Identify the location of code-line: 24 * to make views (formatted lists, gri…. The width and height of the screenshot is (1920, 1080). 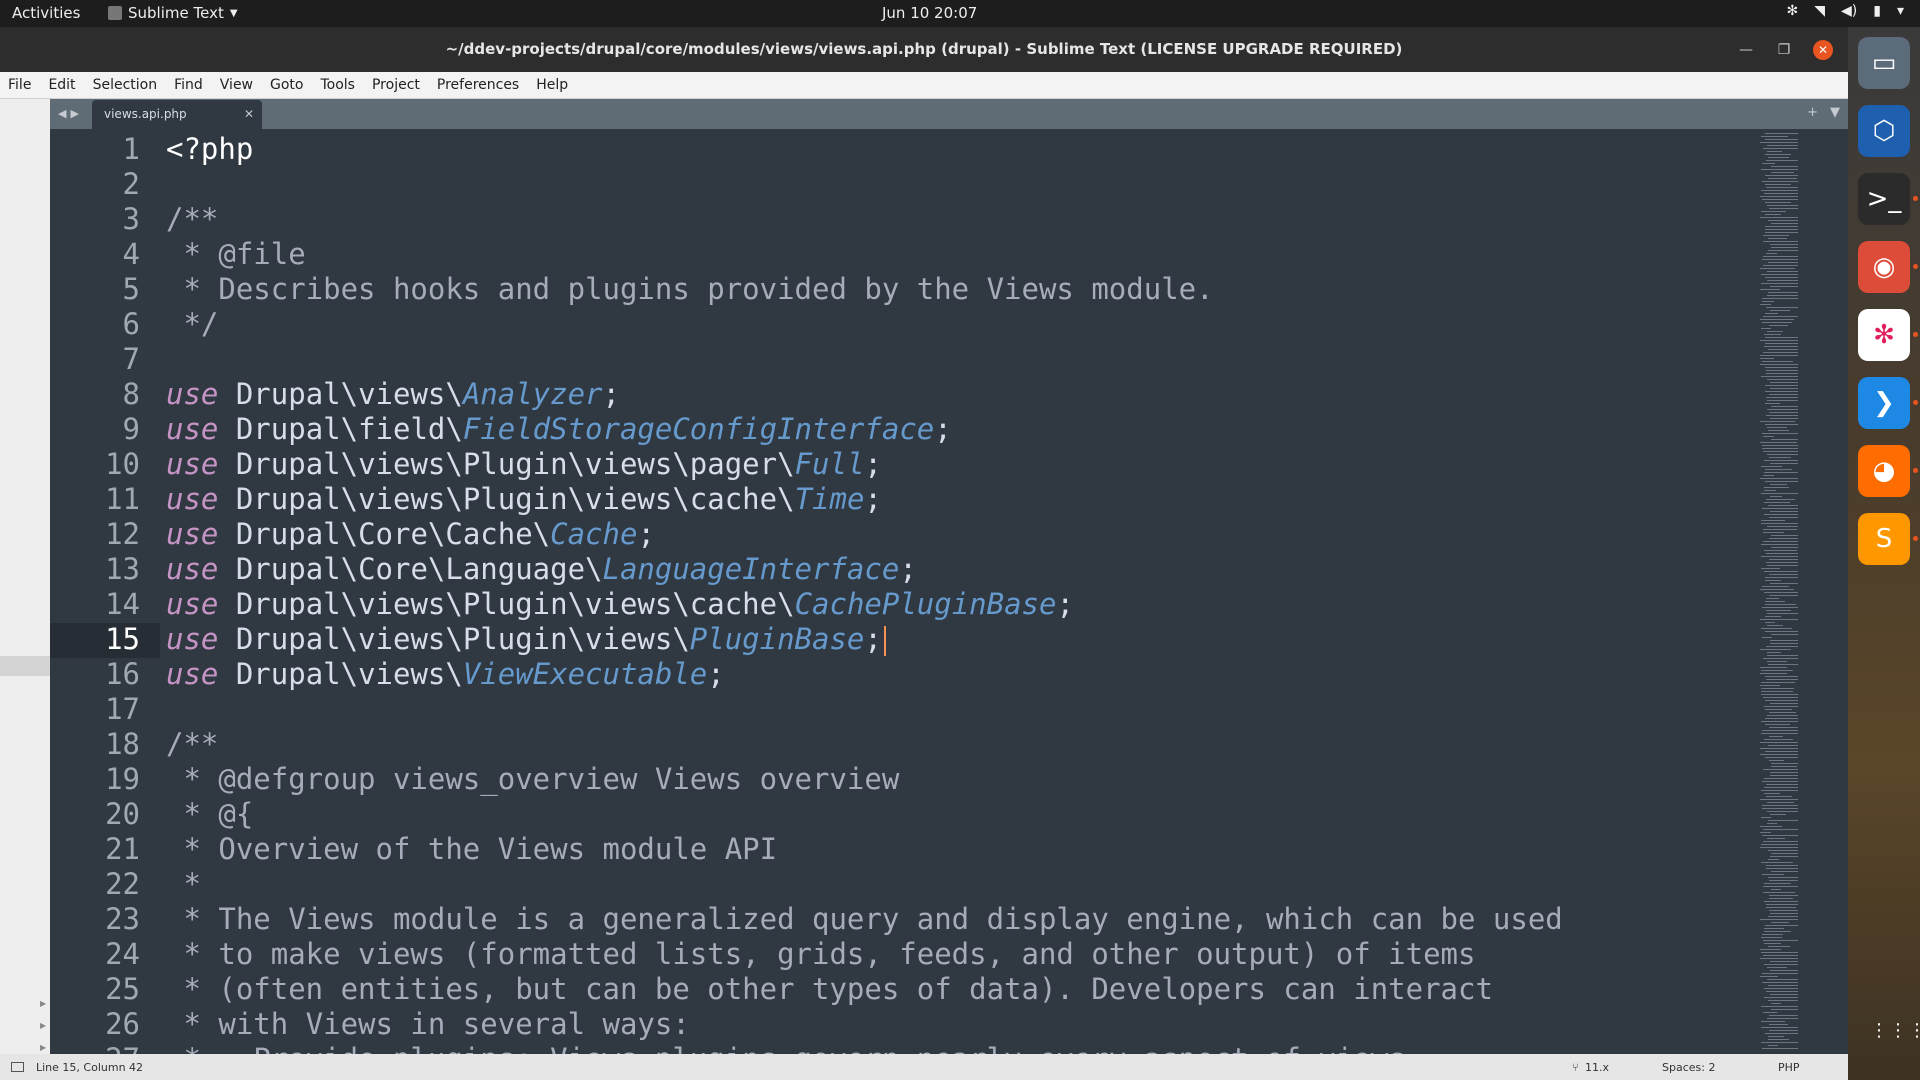
(900, 954).